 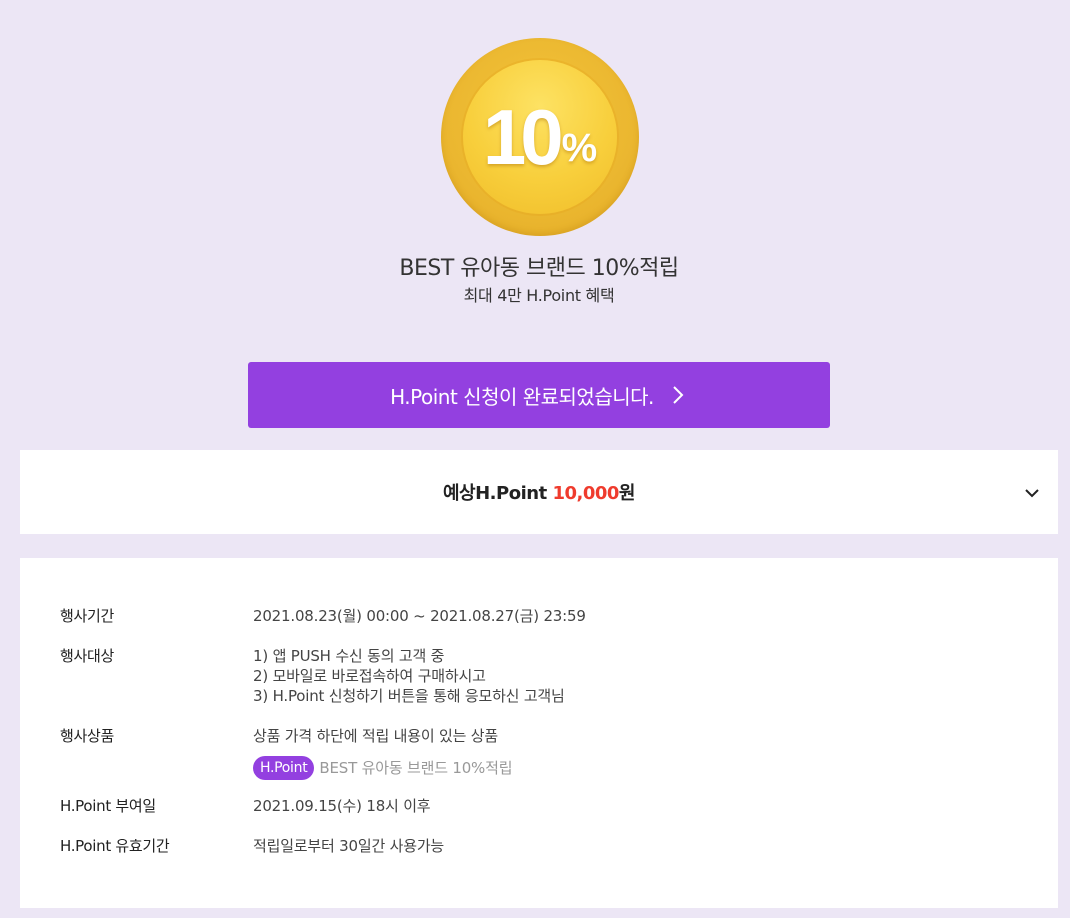 I want to click on period-label: 행사기간, so click(x=87, y=616).